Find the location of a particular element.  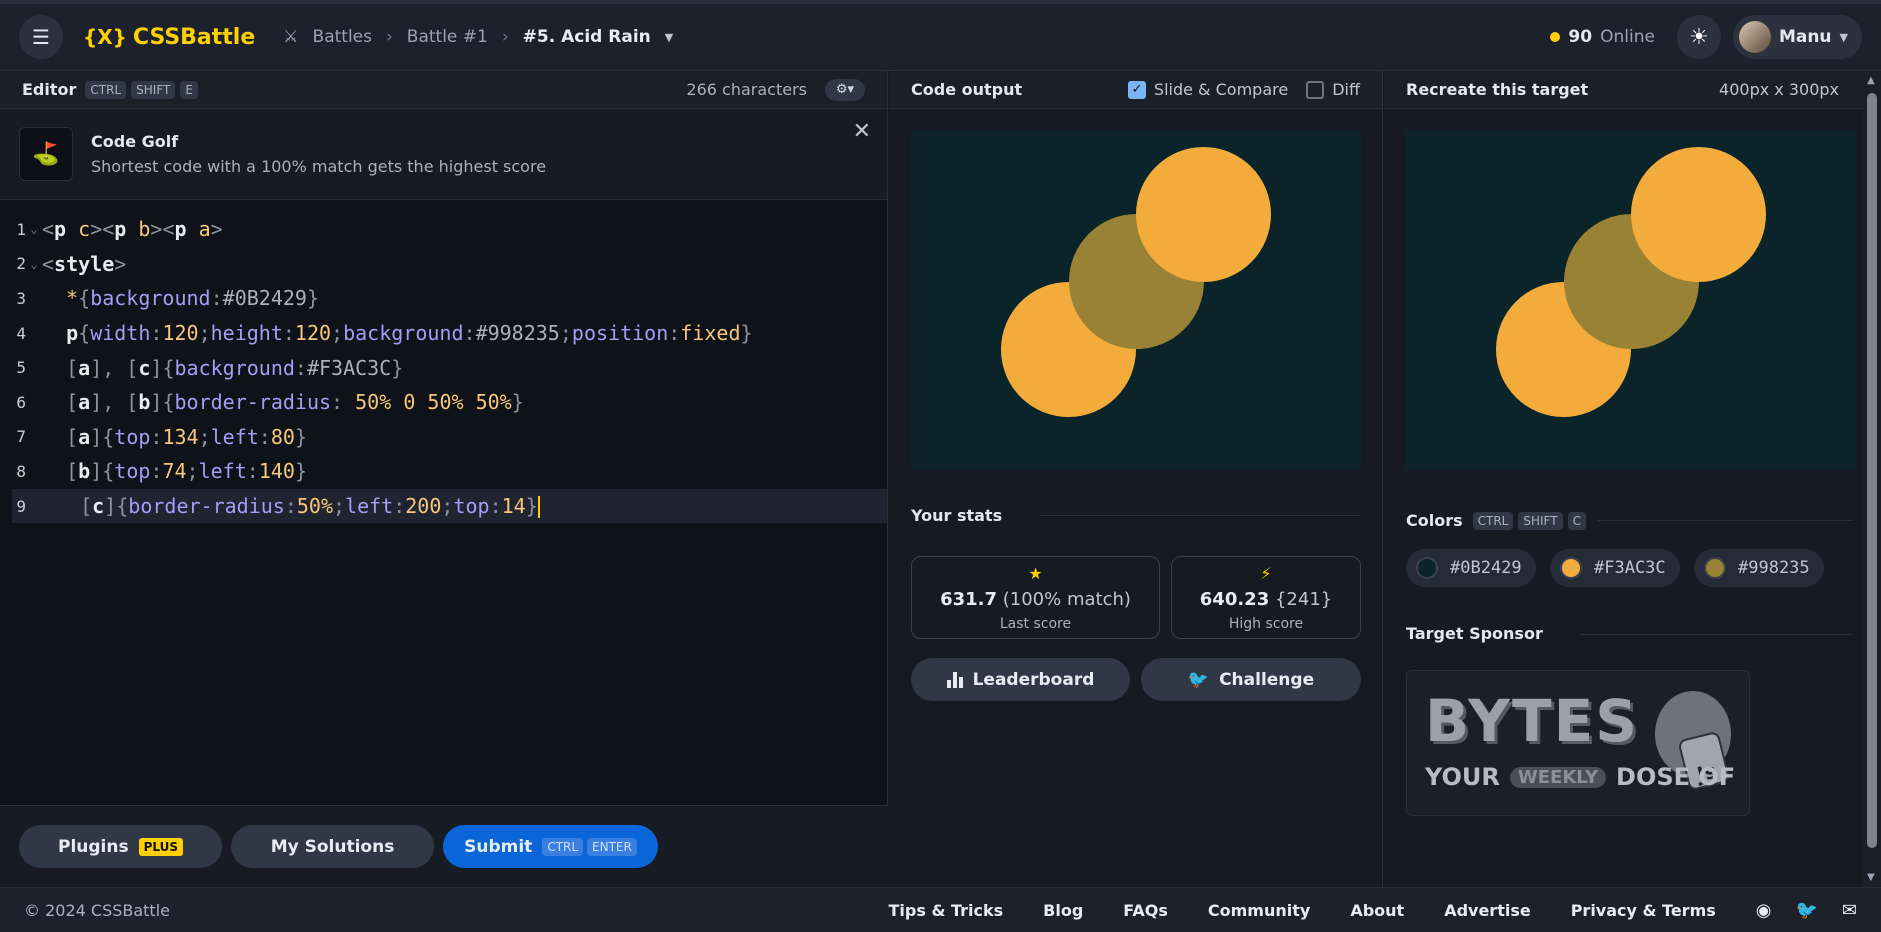

scrollbar: ▲ ▼ is located at coordinates (1872, 479).